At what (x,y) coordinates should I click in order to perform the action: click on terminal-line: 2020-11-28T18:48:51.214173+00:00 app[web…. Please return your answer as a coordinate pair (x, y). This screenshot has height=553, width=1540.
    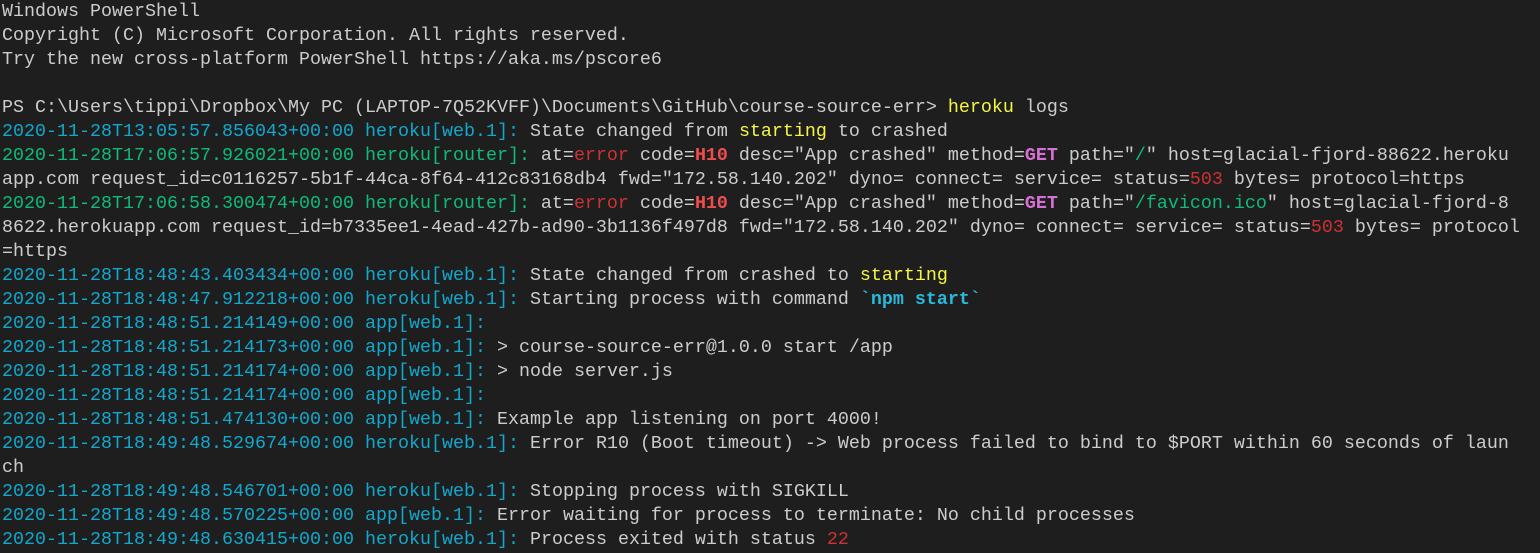
    Looking at the image, I should click on (761, 348).